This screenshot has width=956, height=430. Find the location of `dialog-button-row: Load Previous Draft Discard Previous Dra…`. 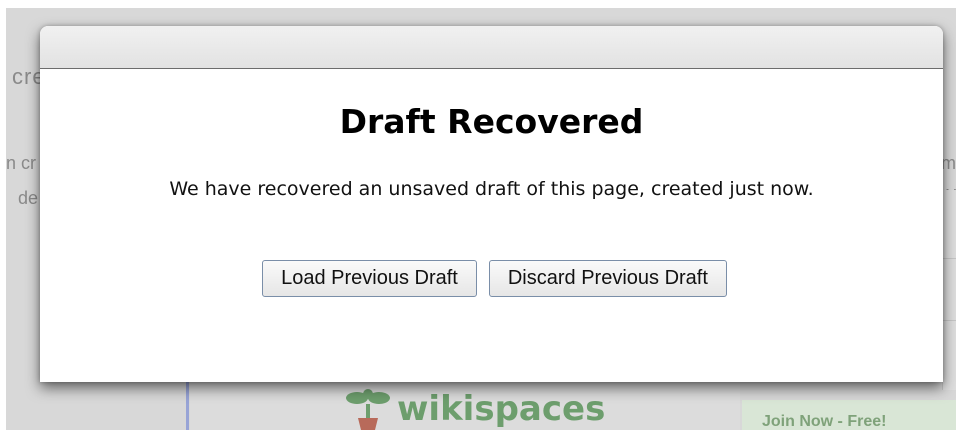

dialog-button-row: Load Previous Draft Discard Previous Dra… is located at coordinates (491, 278).